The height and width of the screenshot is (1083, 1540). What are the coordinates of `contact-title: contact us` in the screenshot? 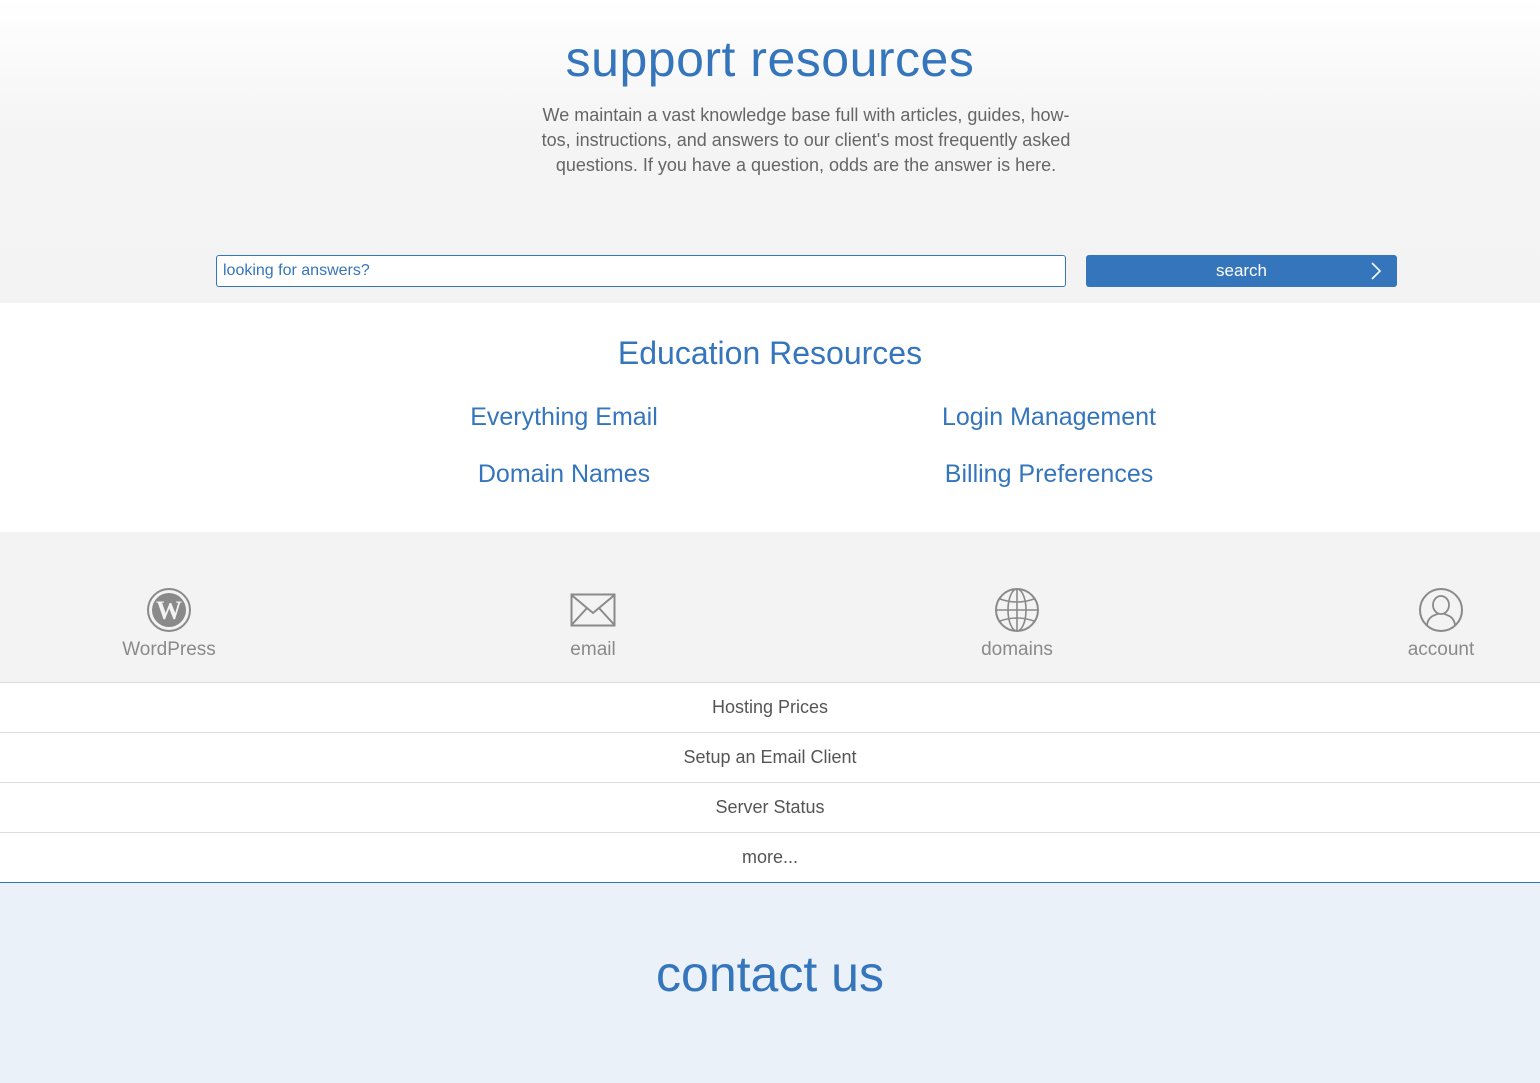 It's located at (770, 974).